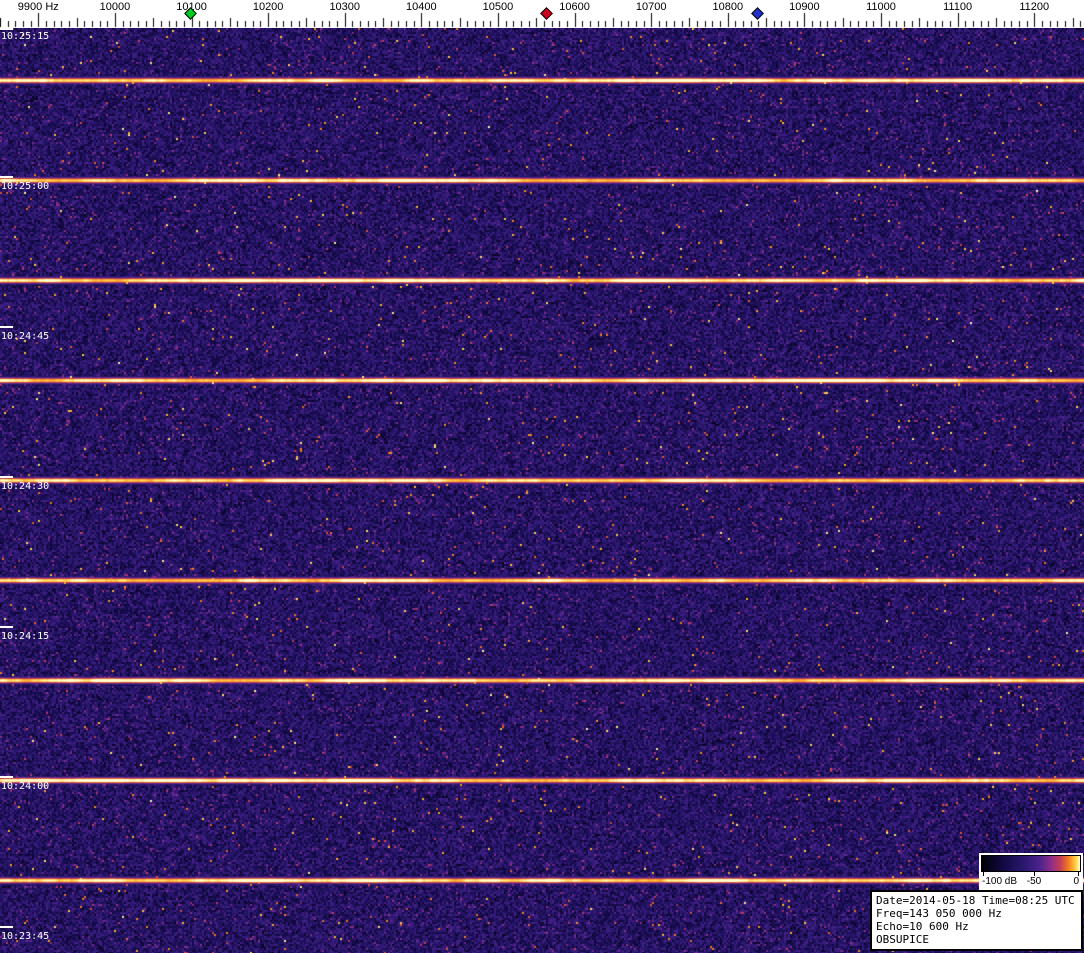 This screenshot has height=953, width=1084. I want to click on time-label-102430: 10:24:30, so click(25, 486).